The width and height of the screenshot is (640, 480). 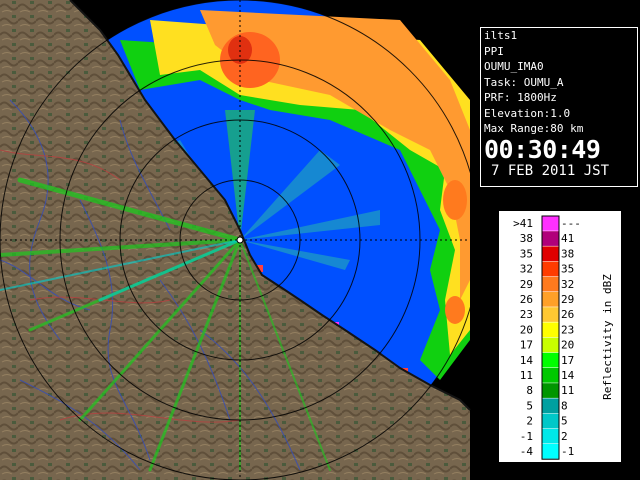 What do you see at coordinates (524, 82) in the screenshot?
I see `task-label: Task: OUMU_A` at bounding box center [524, 82].